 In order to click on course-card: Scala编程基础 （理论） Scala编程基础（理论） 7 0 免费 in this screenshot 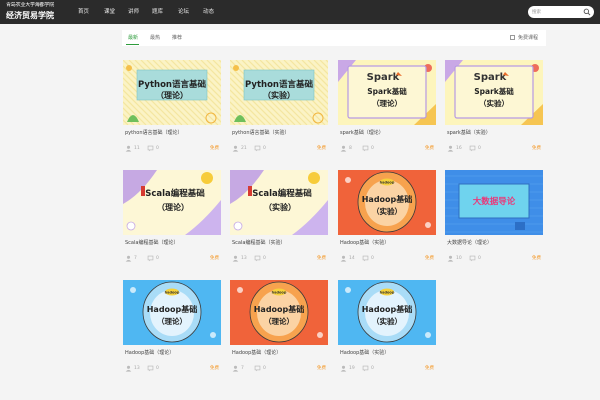, I will do `click(172, 221)`.